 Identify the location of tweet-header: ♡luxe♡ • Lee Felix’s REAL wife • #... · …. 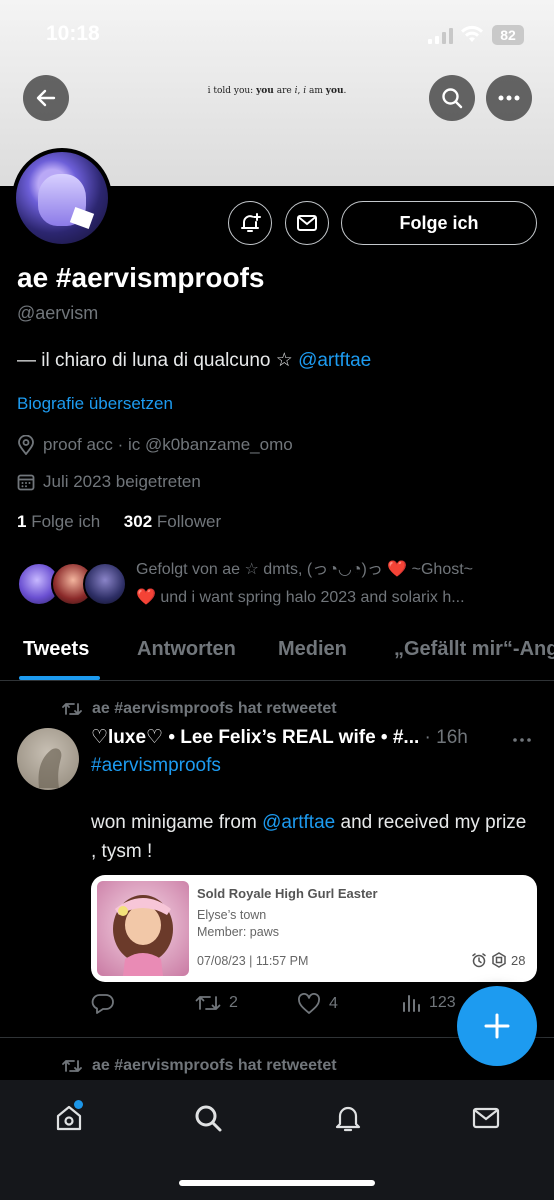
(311, 737).